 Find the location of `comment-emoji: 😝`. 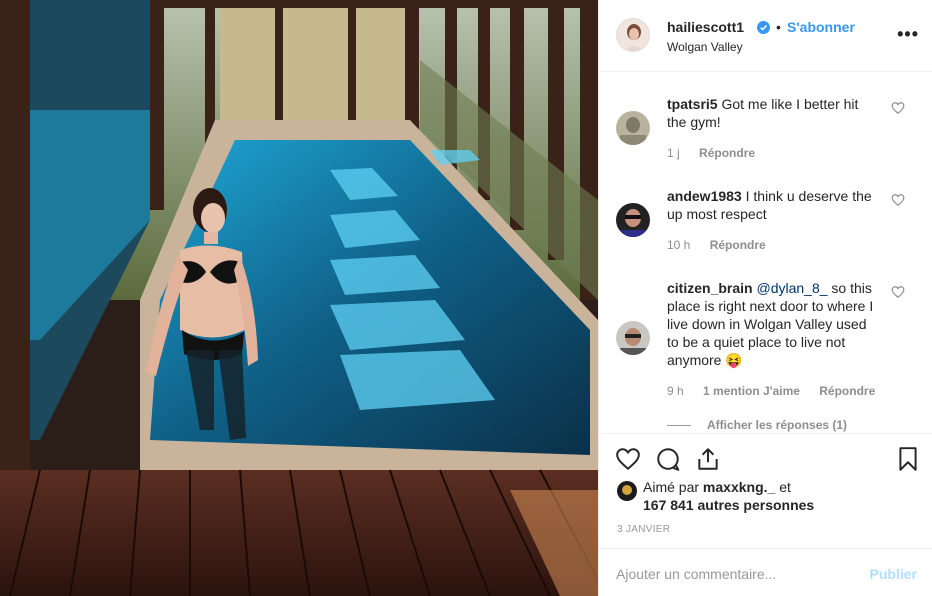

comment-emoji: 😝 is located at coordinates (734, 360).